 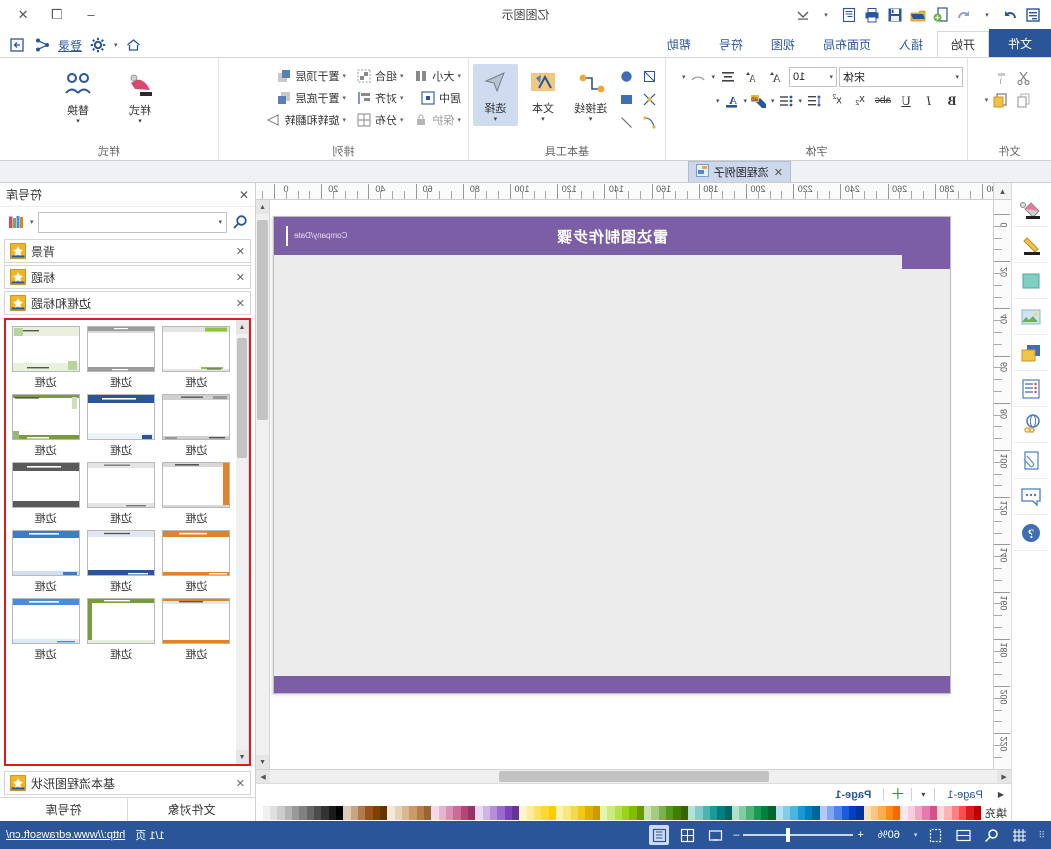 I want to click on zoom-level: 60%, so click(x=889, y=835).